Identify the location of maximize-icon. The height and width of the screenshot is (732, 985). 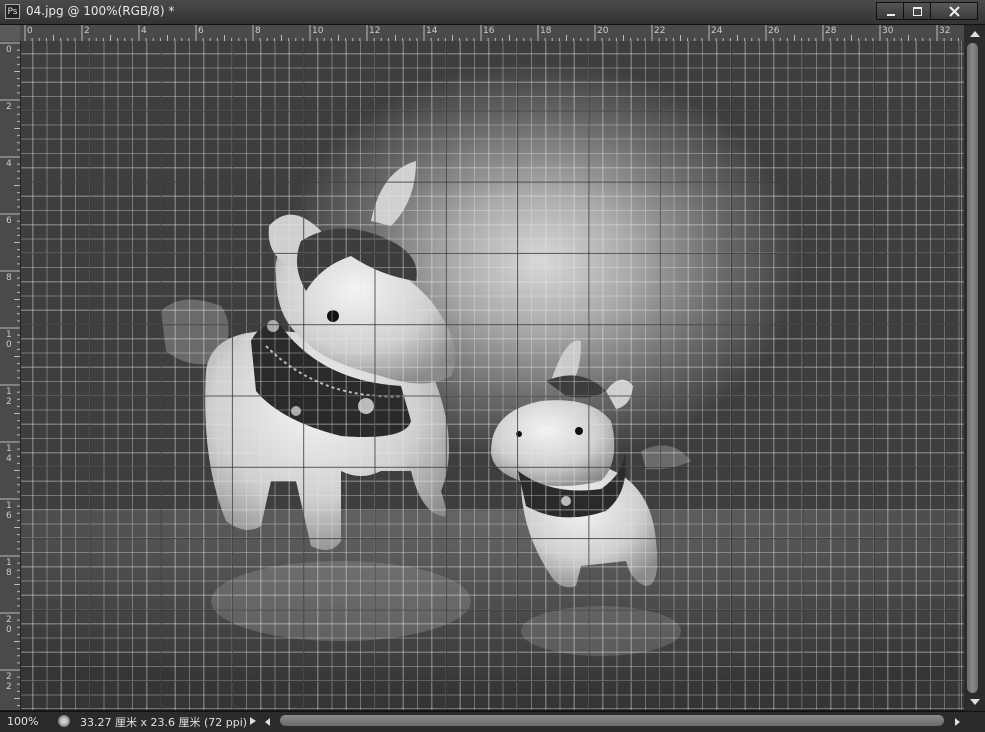
(917, 11).